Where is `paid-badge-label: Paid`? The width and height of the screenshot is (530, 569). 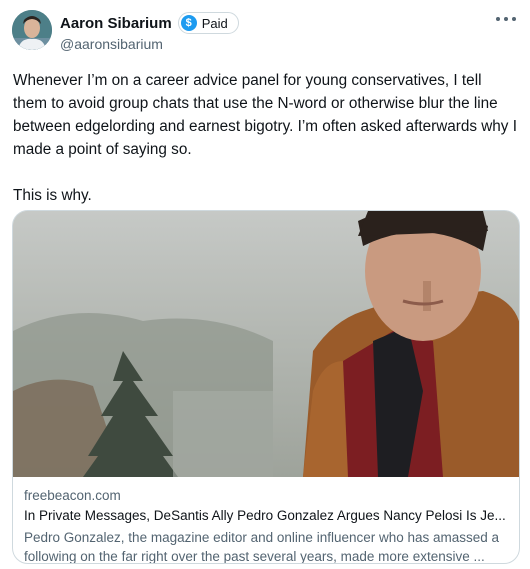 paid-badge-label: Paid is located at coordinates (214, 23).